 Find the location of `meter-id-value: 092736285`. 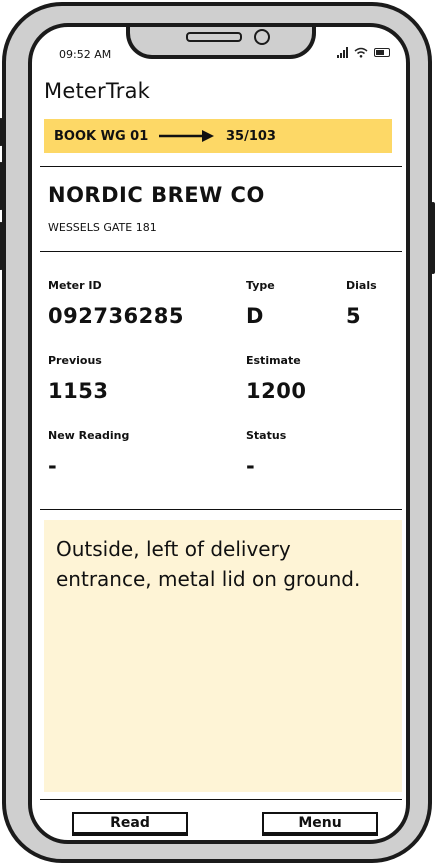

meter-id-value: 092736285 is located at coordinates (116, 316).